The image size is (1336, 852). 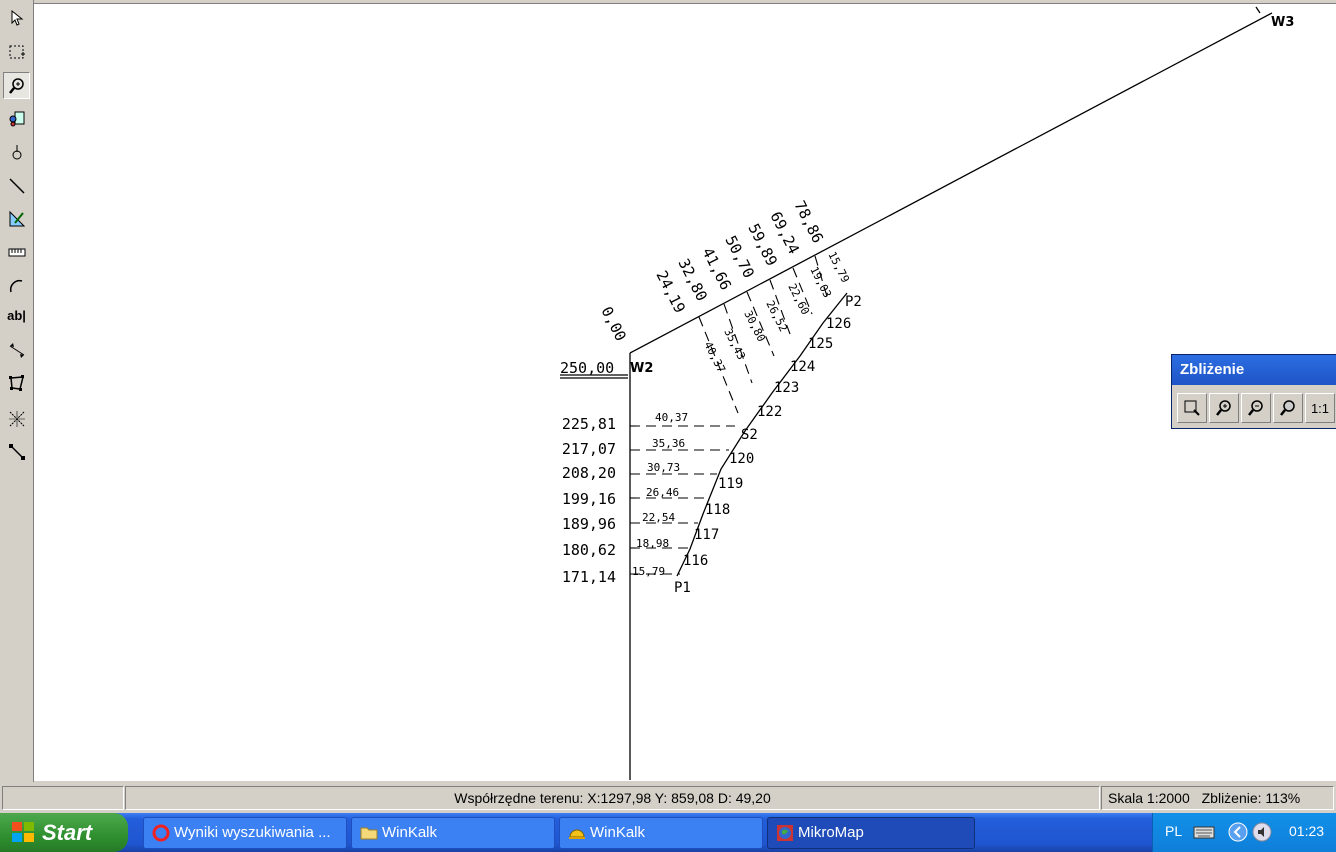 I want to click on status-scale-zoom: Skala 1:2000 Zbliżenie: 113%, so click(x=1217, y=798).